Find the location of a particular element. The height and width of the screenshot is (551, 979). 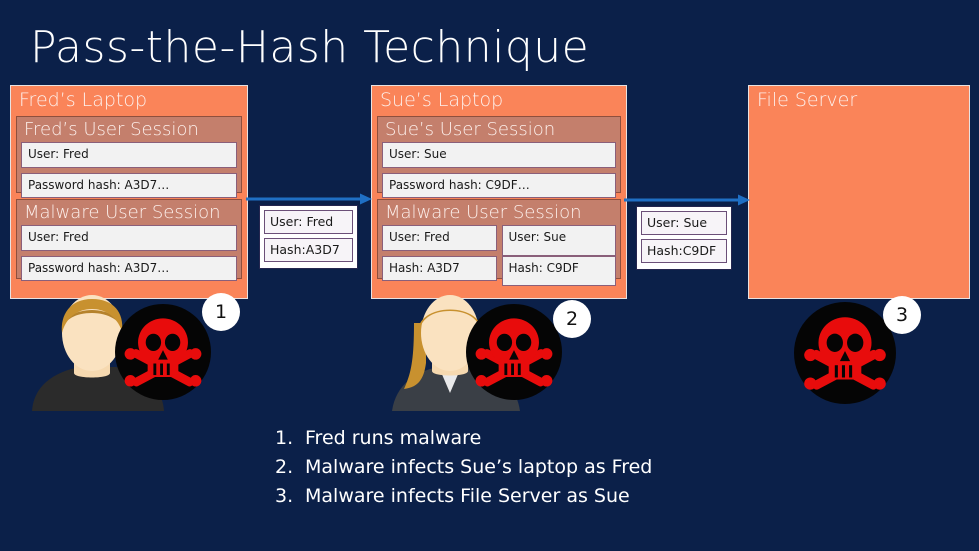

session-title: Sue’s User Session is located at coordinates (470, 129).